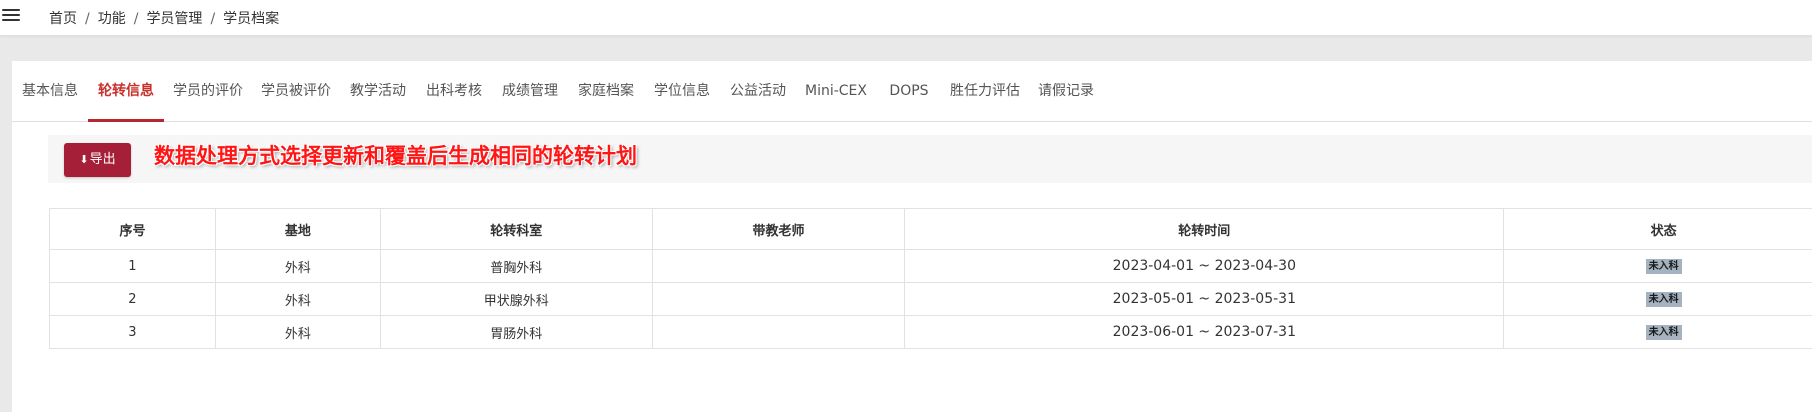 The width and height of the screenshot is (1812, 412). I want to click on table-row: 2 外科 甲状腺外科 2023-05-01 ~ 2023-05-31 未入科, so click(930, 299).